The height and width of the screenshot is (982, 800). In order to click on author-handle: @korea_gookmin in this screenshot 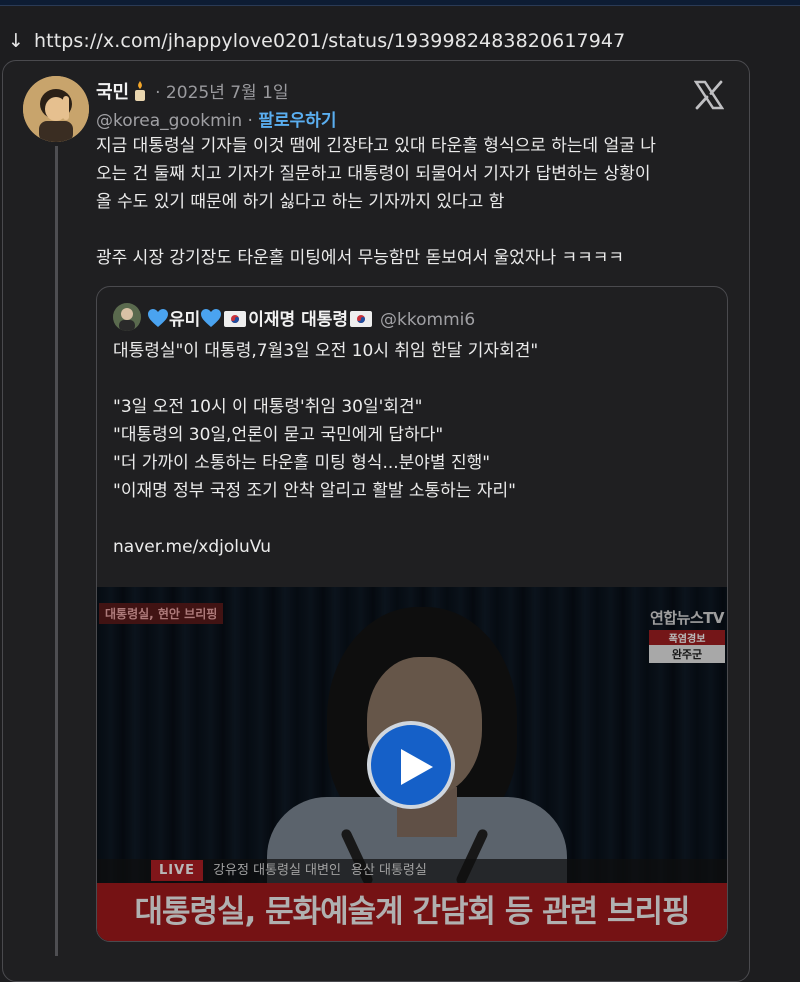, I will do `click(169, 121)`.